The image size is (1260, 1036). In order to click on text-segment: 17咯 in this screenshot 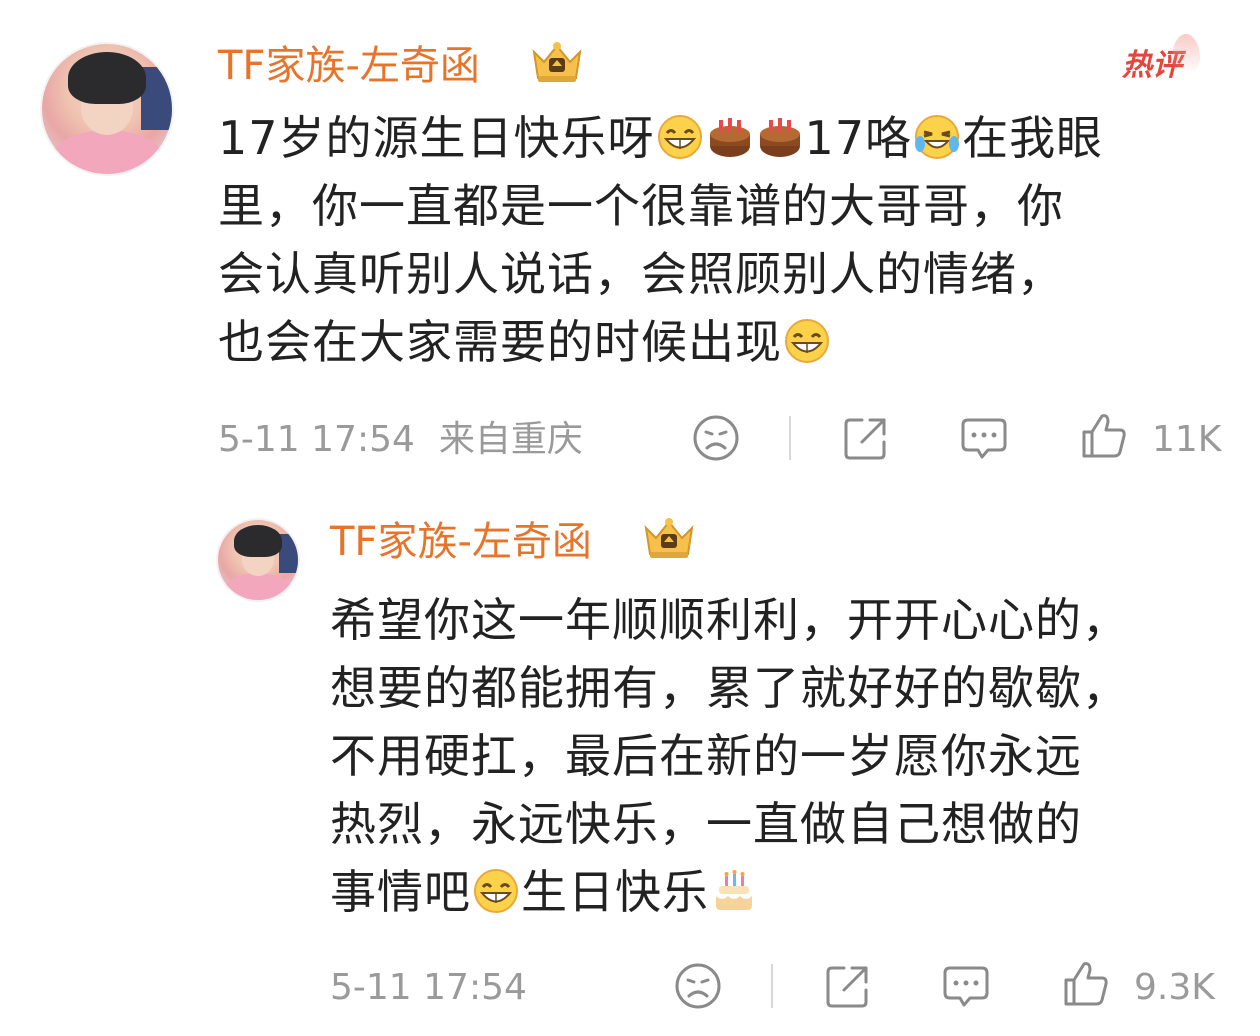, I will do `click(858, 138)`.